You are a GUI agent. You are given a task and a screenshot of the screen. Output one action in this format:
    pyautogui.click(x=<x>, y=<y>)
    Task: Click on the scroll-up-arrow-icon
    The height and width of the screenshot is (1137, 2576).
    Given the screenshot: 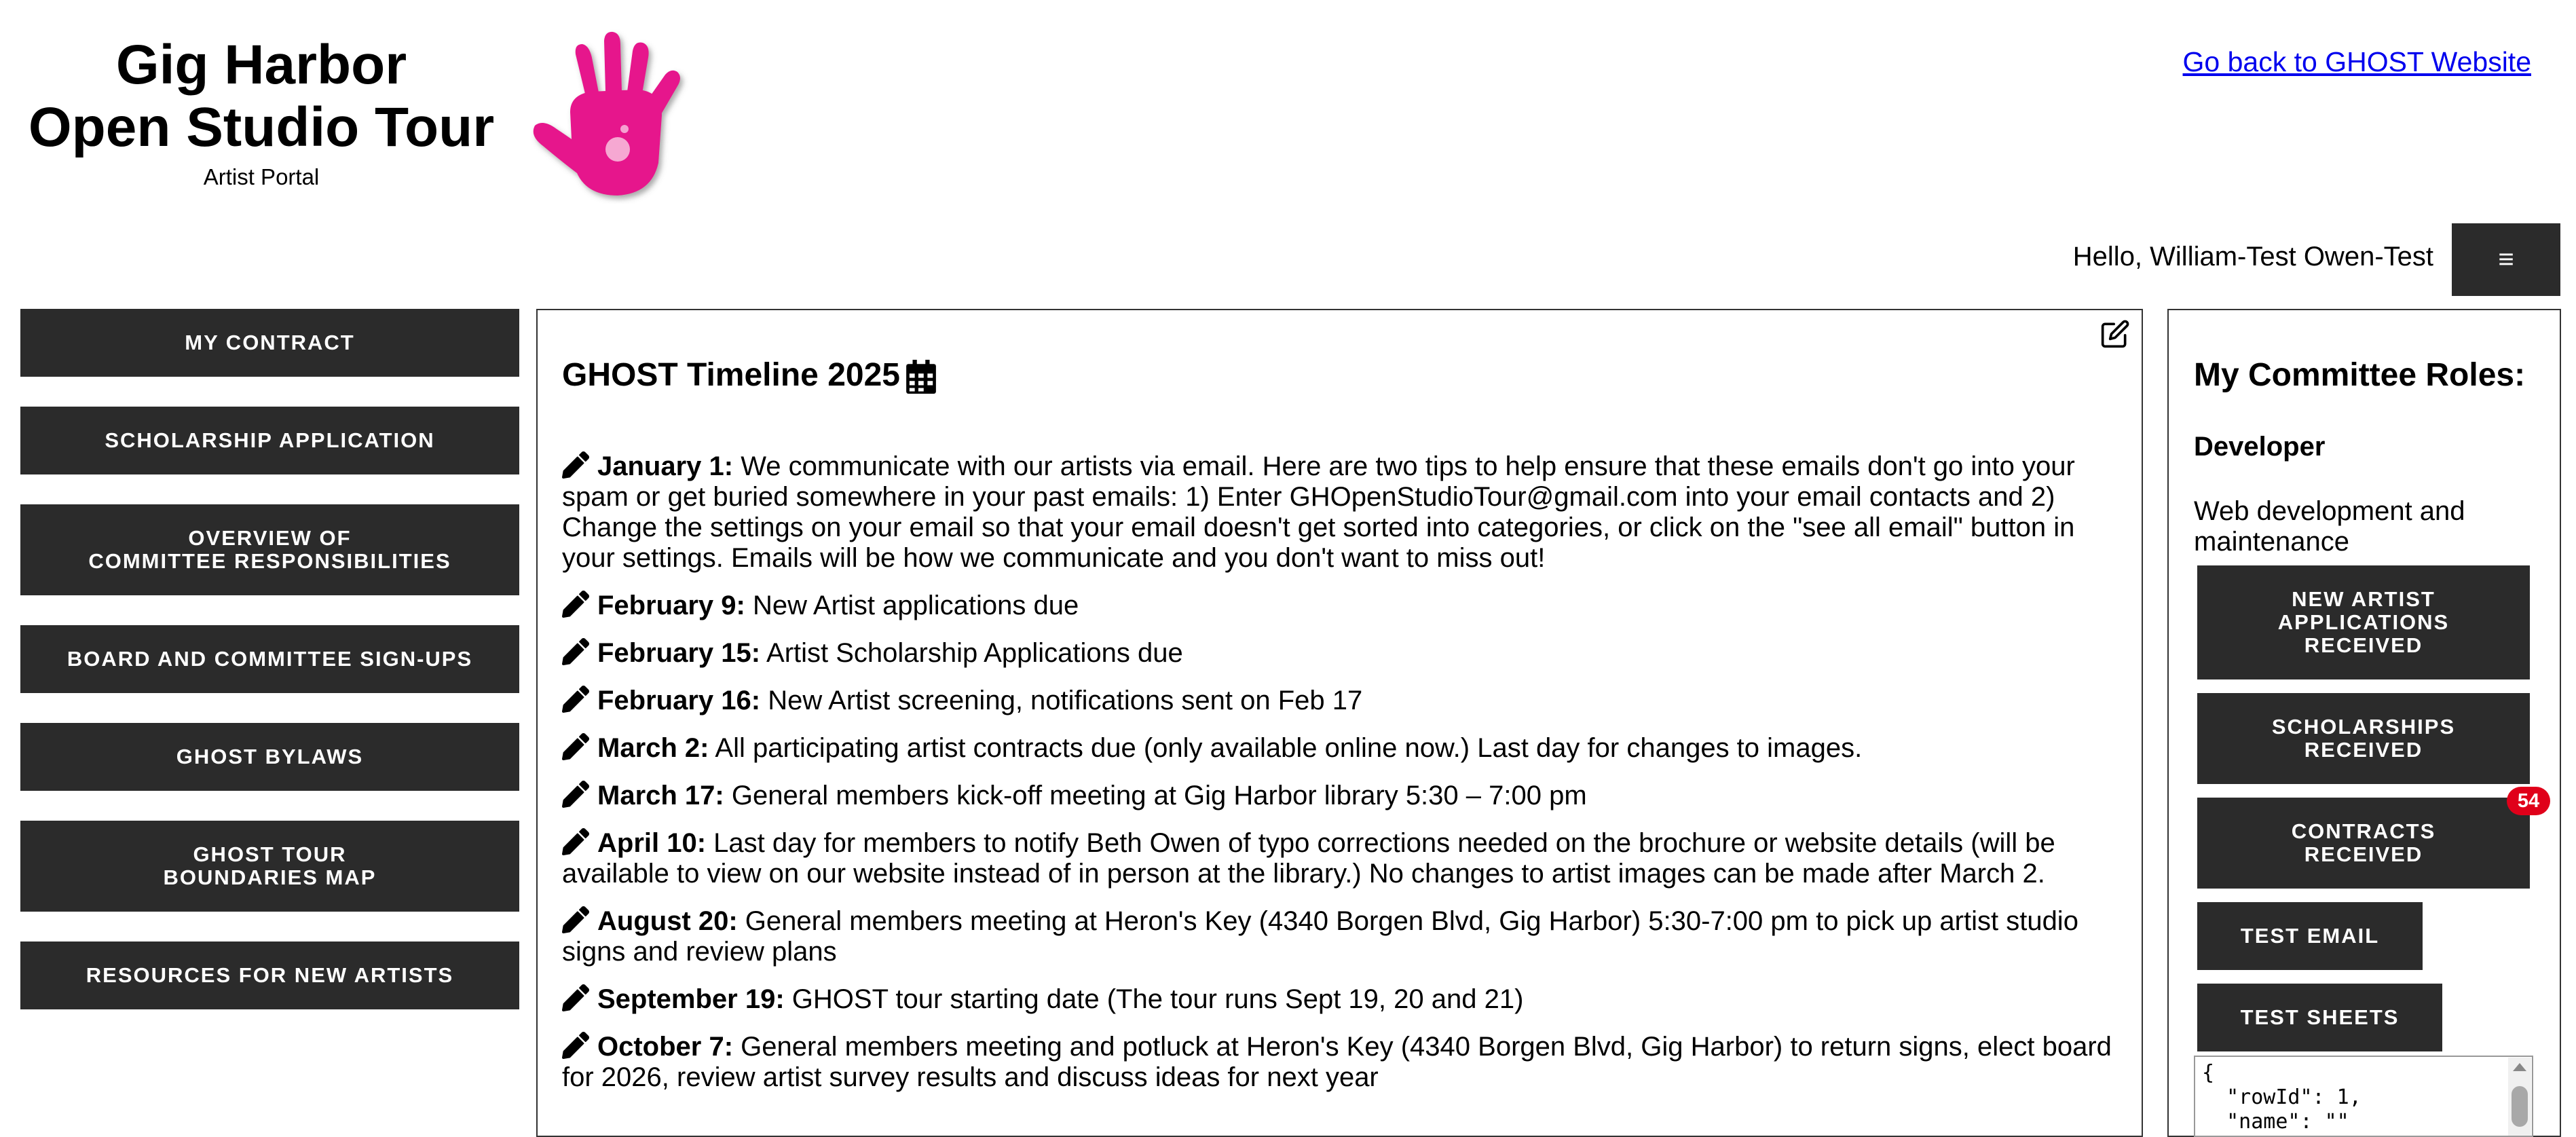 What is the action you would take?
    pyautogui.click(x=2520, y=1067)
    